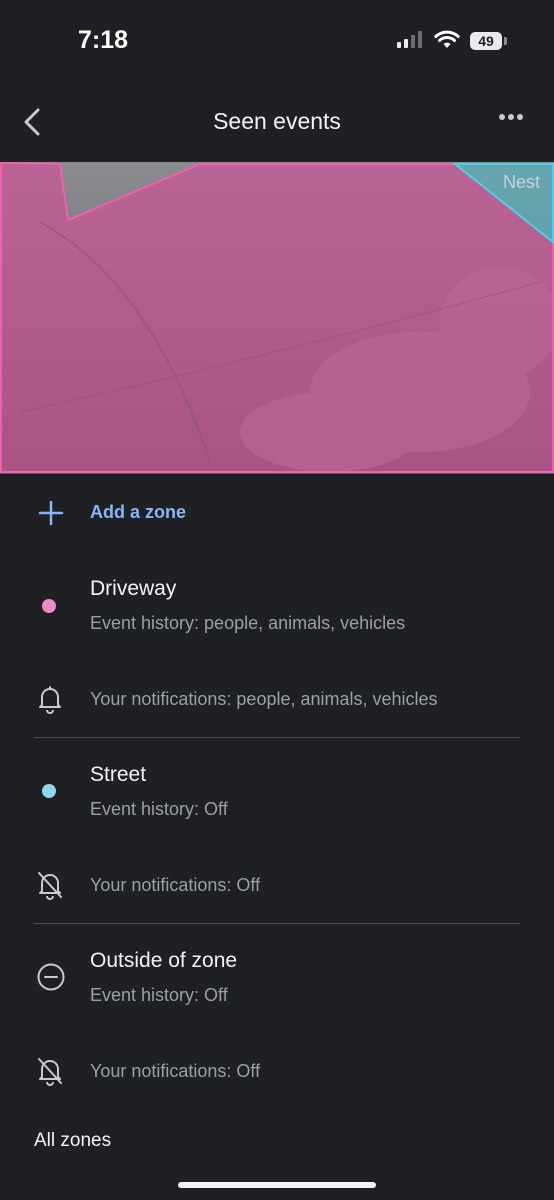 This screenshot has height=1200, width=554. Describe the element at coordinates (447, 39) in the screenshot. I see `wifi-icon` at that location.